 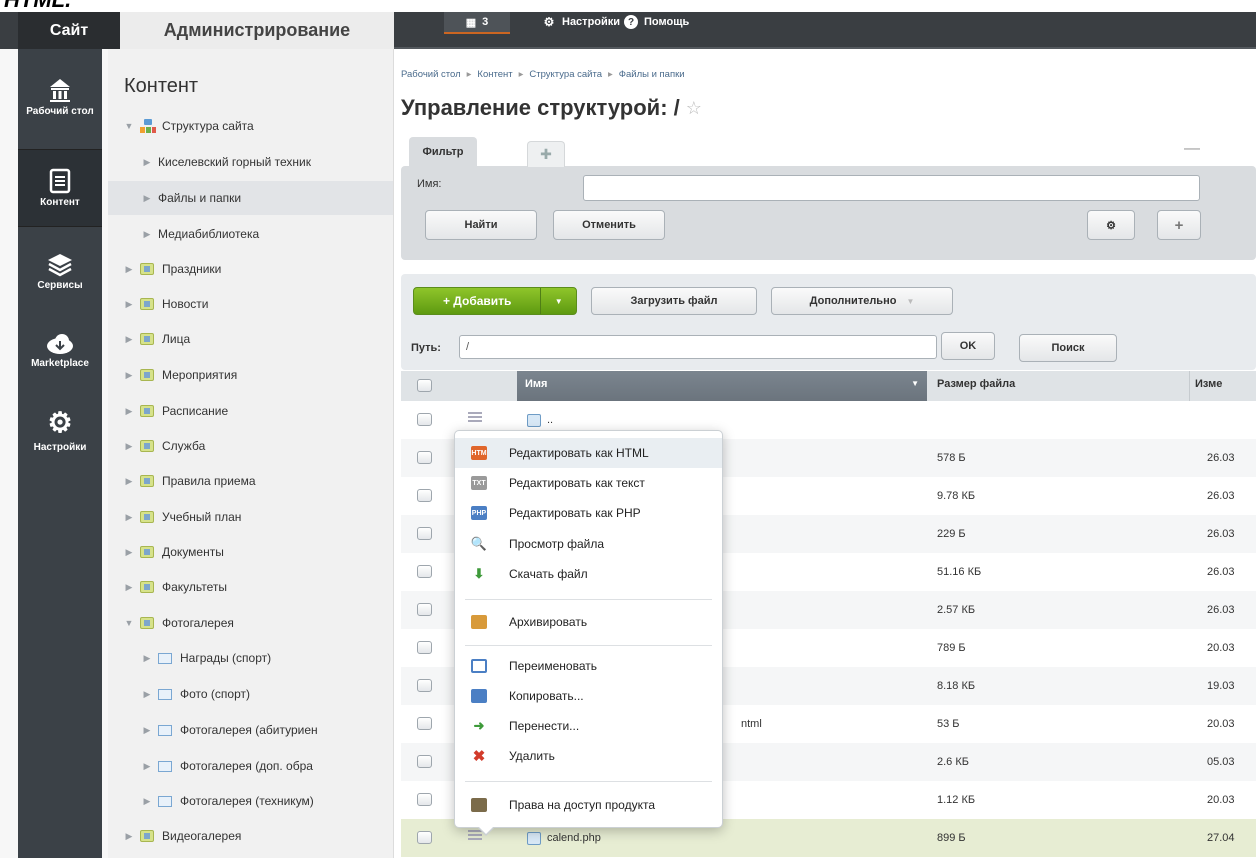 I want to click on more-button: Дополнительно ▼, so click(x=862, y=301).